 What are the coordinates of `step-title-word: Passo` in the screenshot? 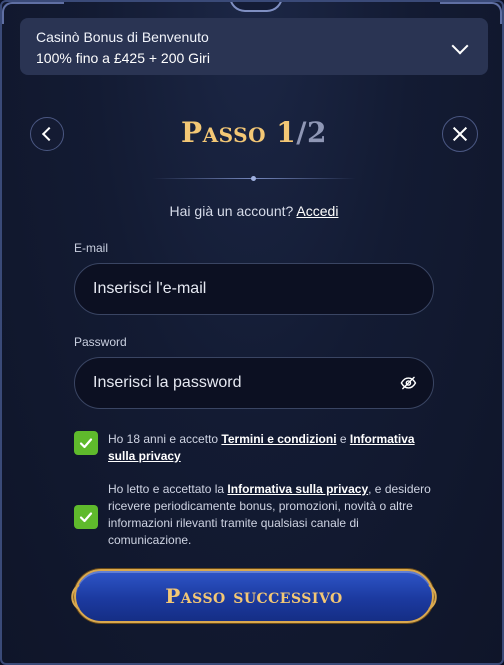 It's located at (223, 132).